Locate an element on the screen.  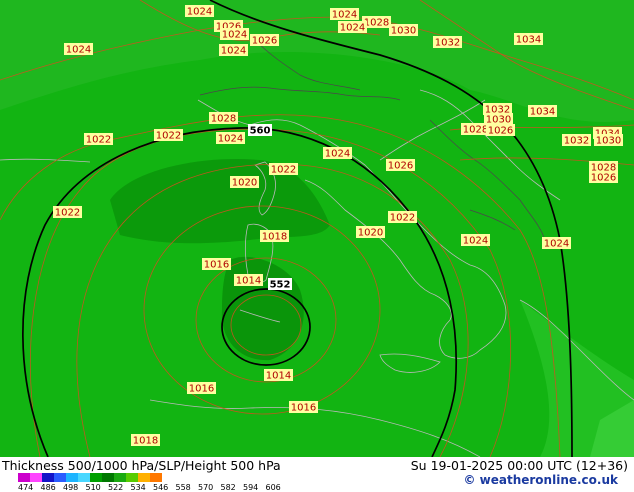
legend-tick: 582 is located at coordinates (228, 487).